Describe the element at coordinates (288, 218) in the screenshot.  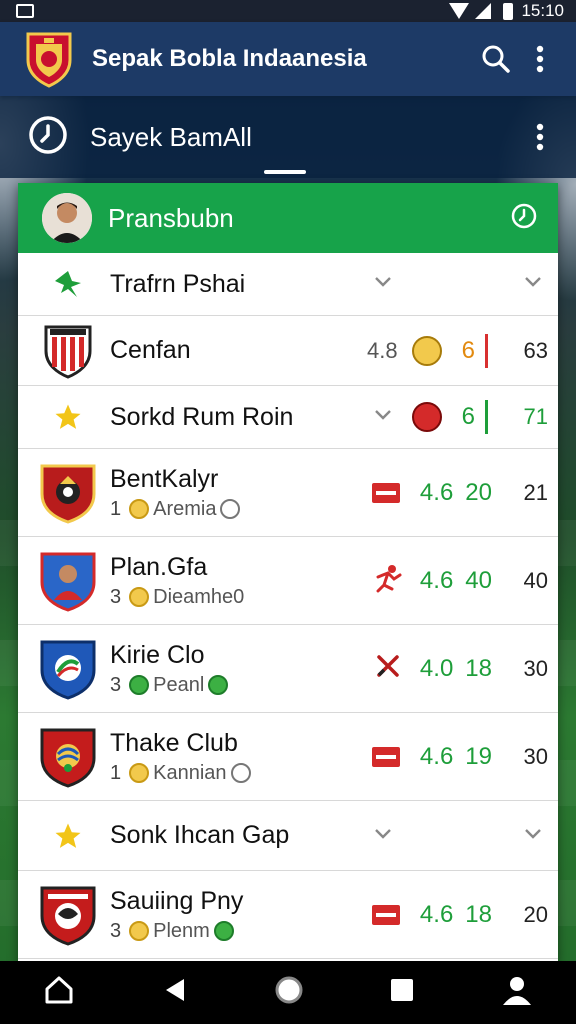
I see `card-header: Pransbubn` at that location.